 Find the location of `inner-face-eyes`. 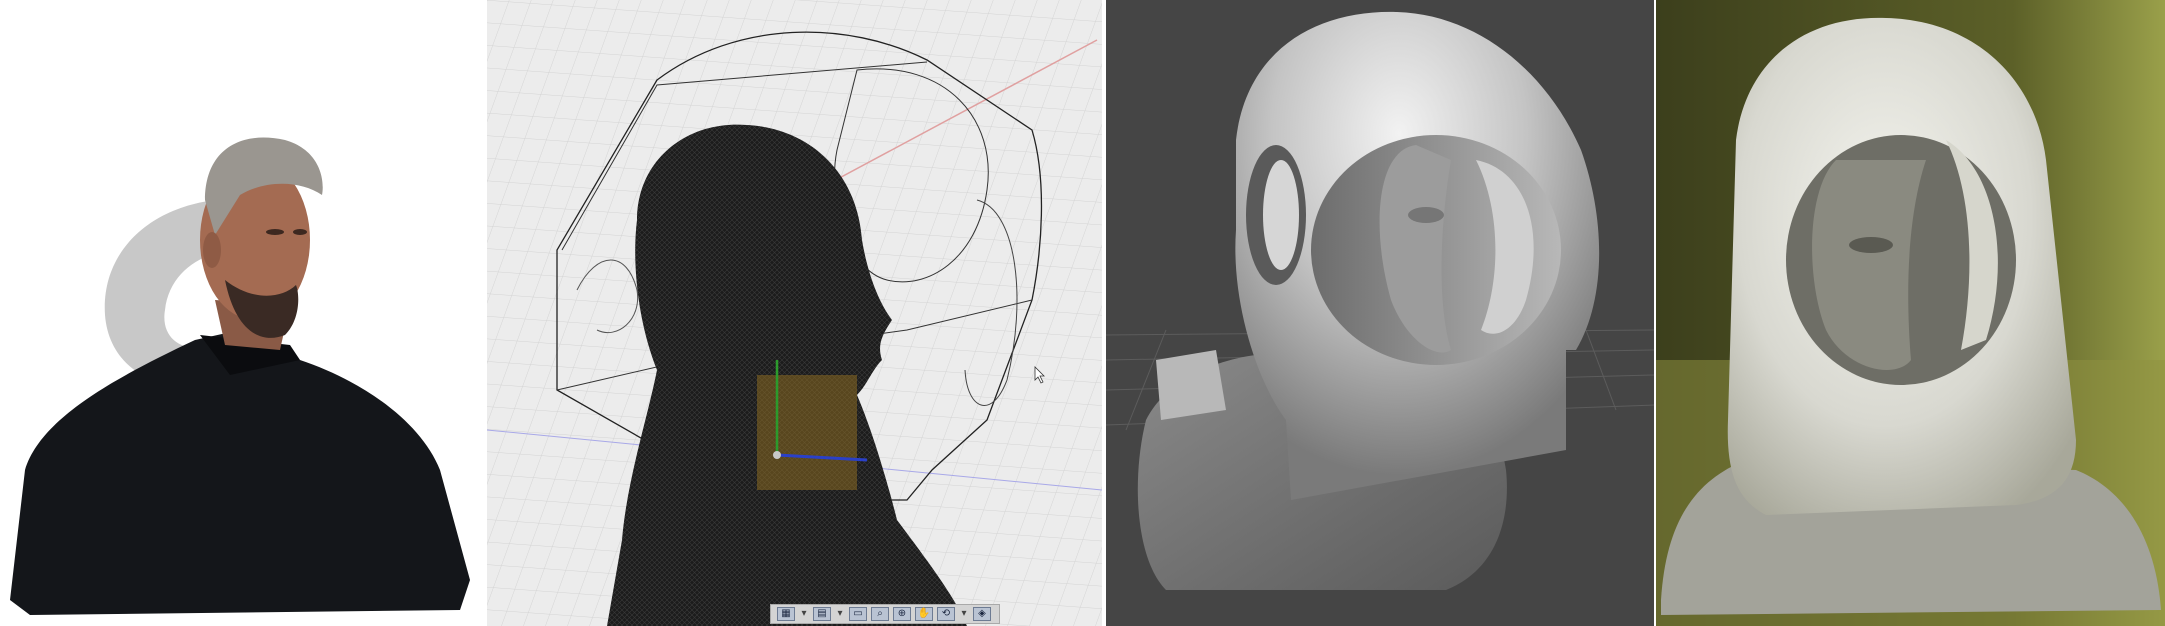

inner-face-eyes is located at coordinates (1426, 215).